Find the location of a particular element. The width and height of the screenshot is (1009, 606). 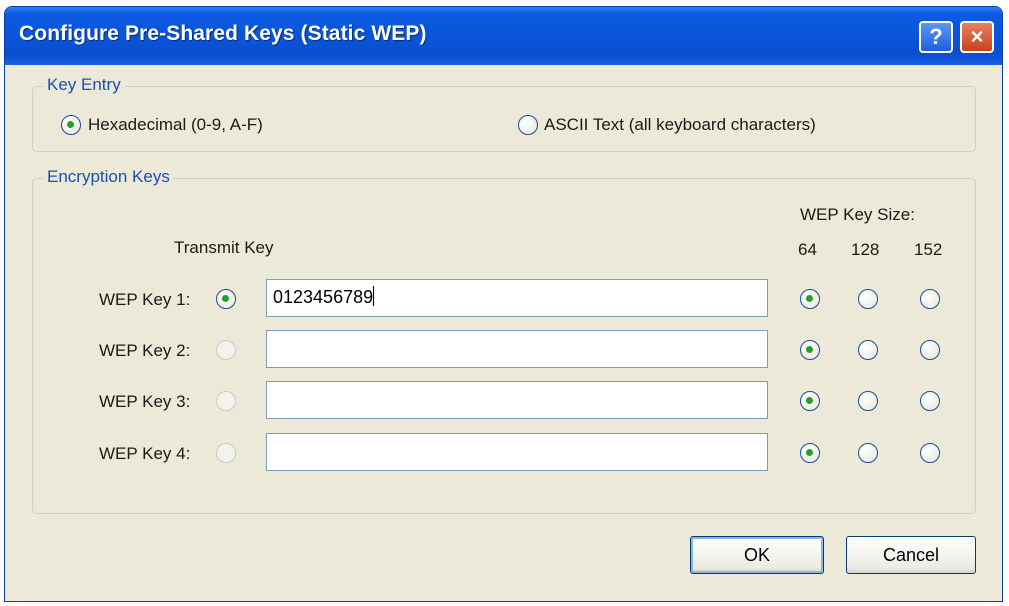

hexadecimal-radio is located at coordinates (71, 125).